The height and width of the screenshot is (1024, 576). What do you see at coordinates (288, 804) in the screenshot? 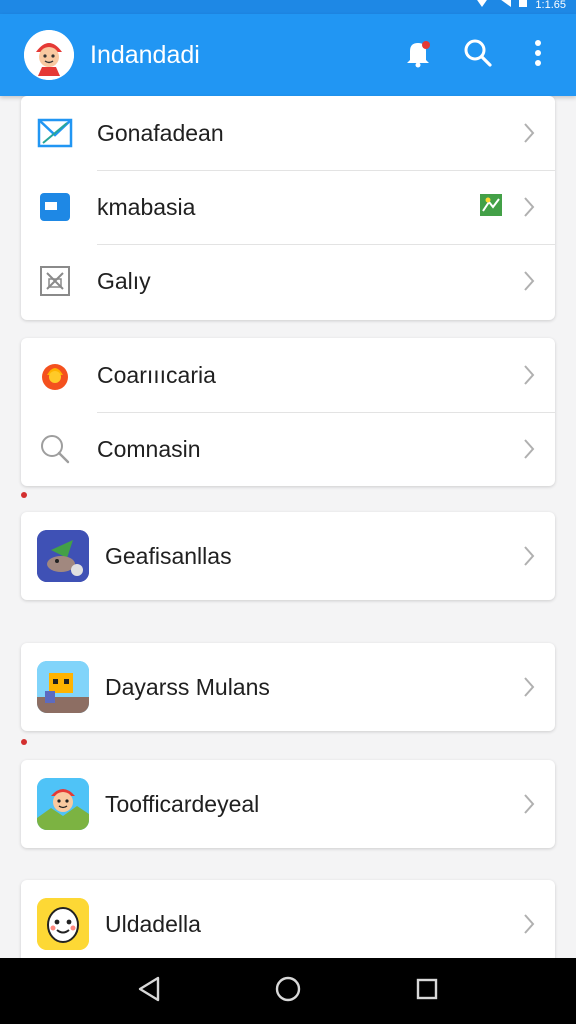
I see `app-card-toofficardeyeal: Toofficardeyeal` at bounding box center [288, 804].